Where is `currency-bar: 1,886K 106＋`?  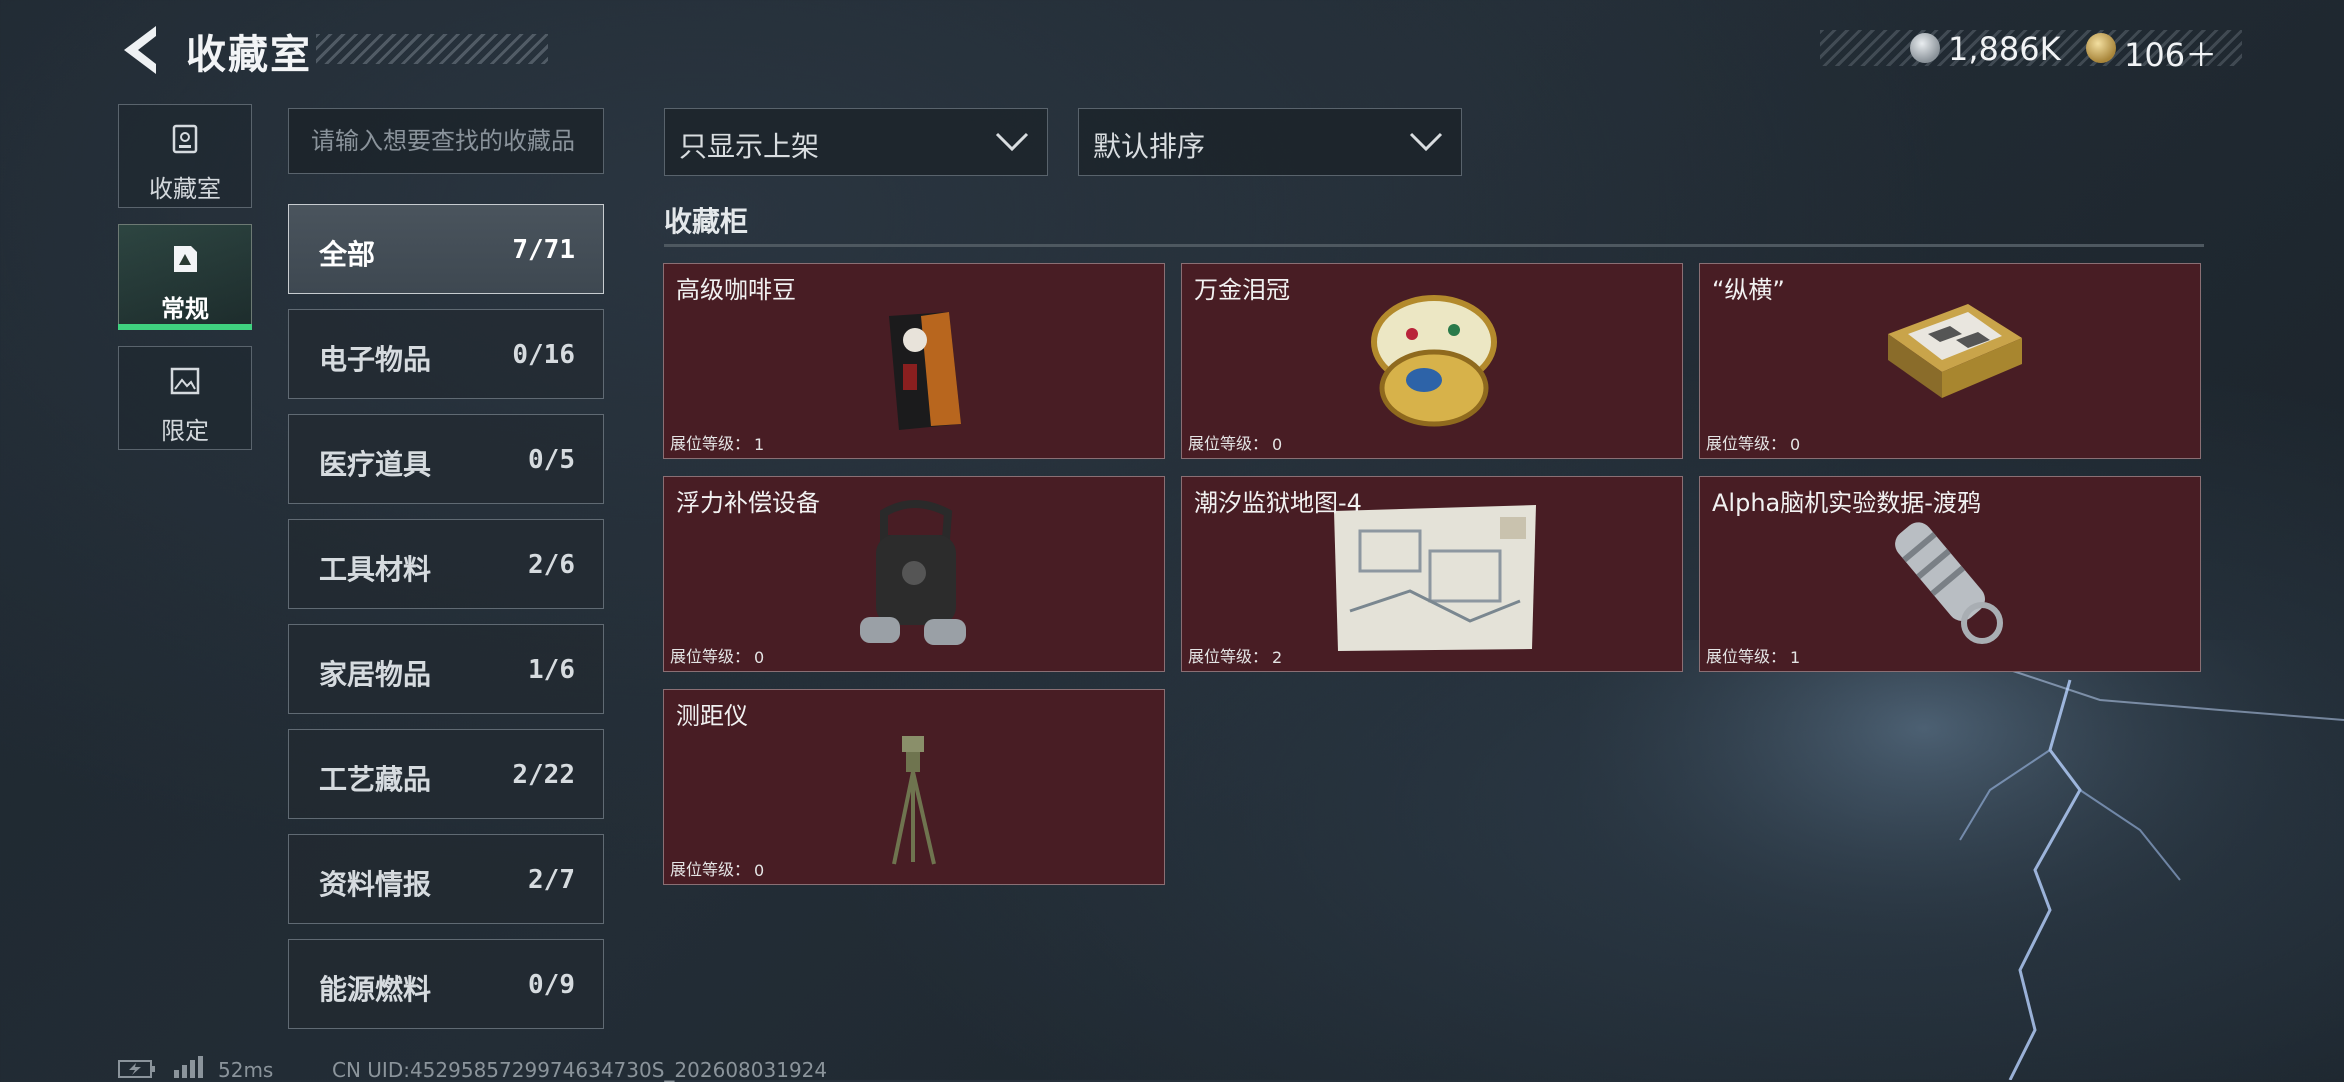 currency-bar: 1,886K 106＋ is located at coordinates (2031, 52).